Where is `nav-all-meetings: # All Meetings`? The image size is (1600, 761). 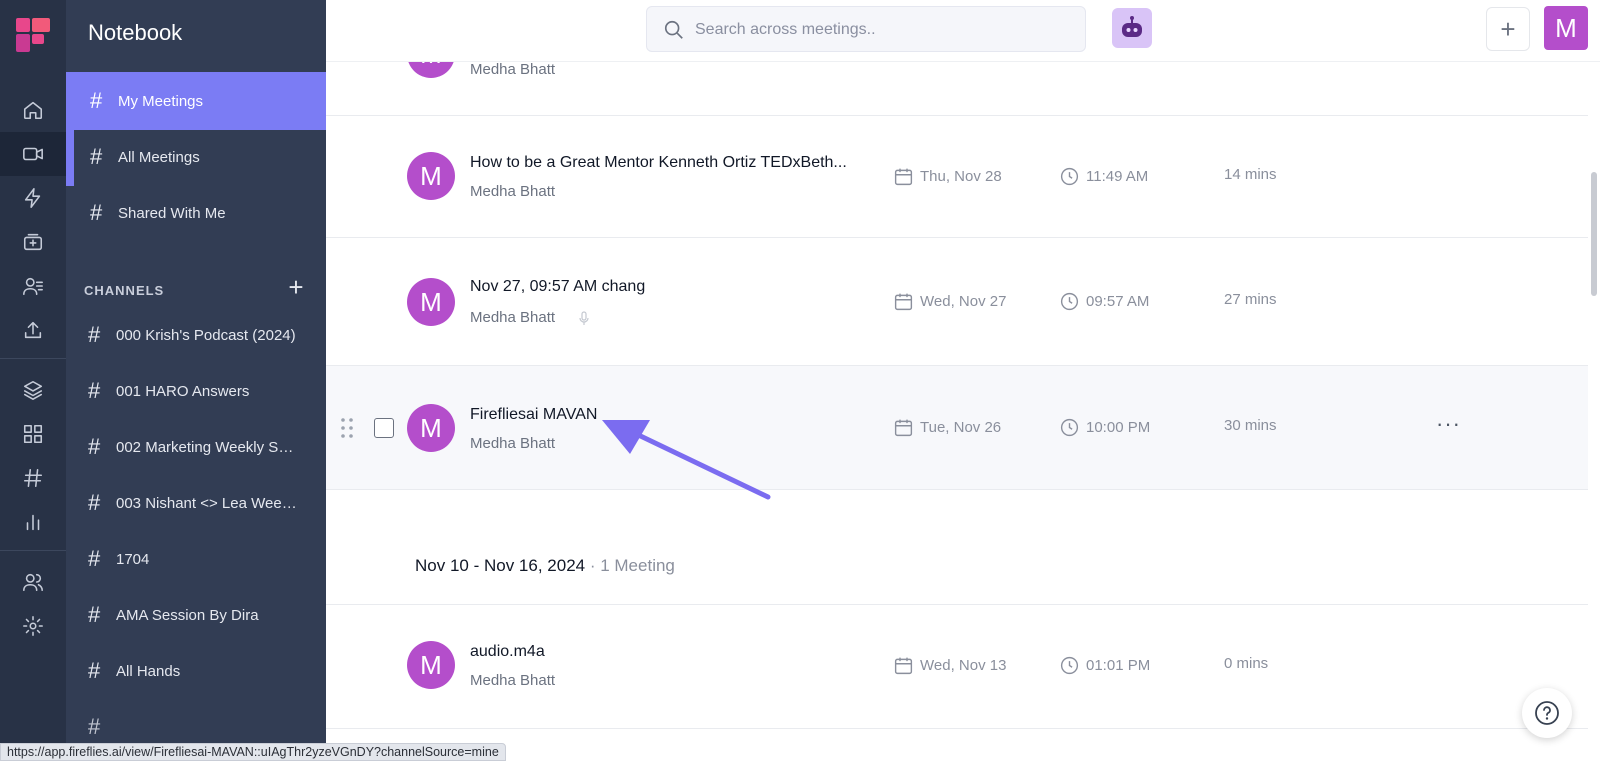 nav-all-meetings: # All Meetings is located at coordinates (196, 157).